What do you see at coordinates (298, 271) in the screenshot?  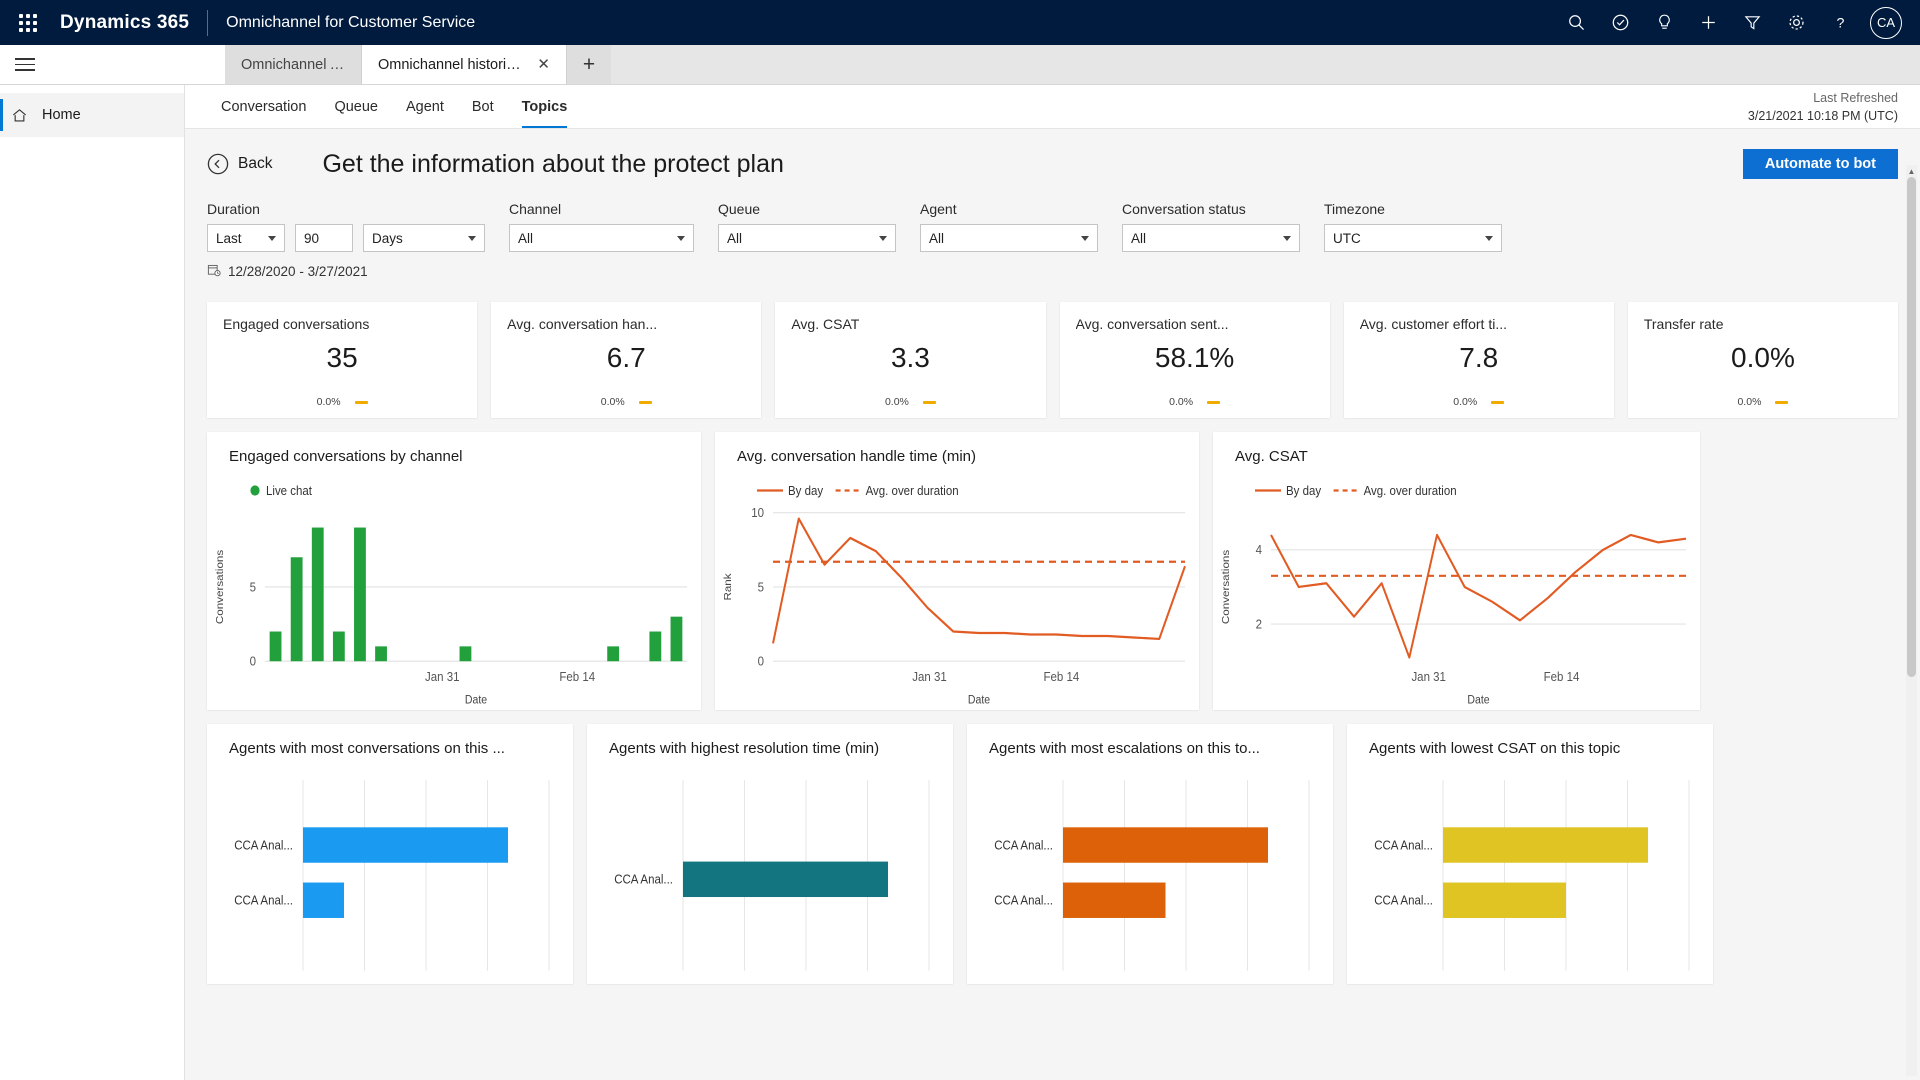 I see `date-range-label: 12/28/2020 - 3/27/2021` at bounding box center [298, 271].